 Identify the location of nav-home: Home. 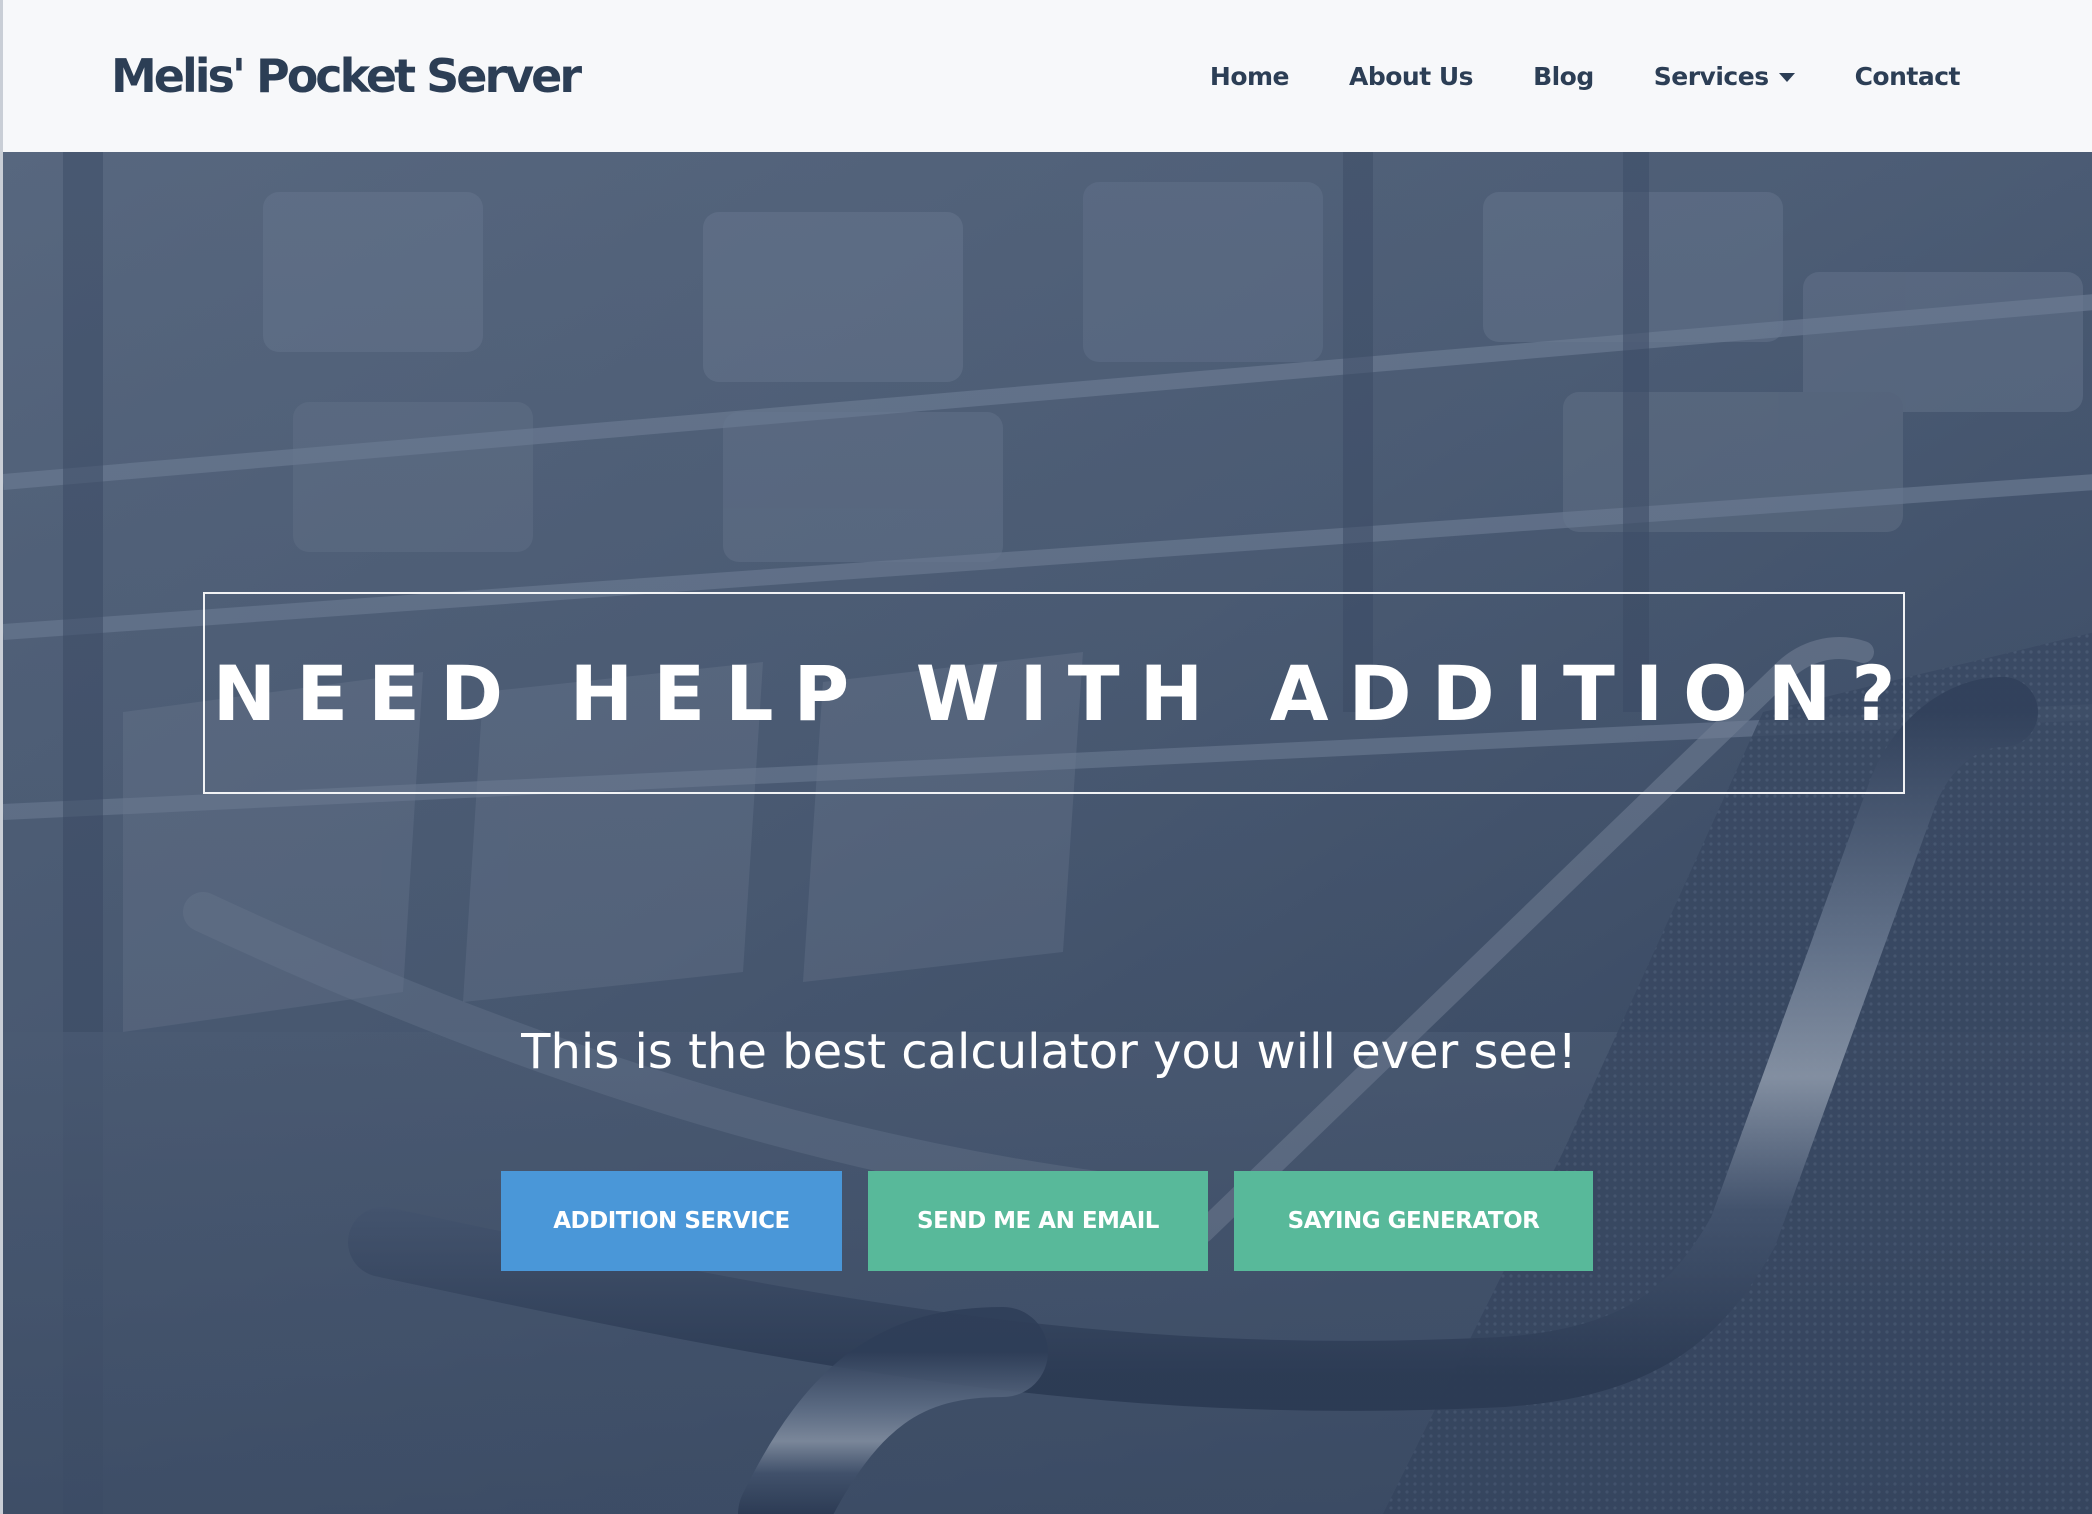
(1249, 76).